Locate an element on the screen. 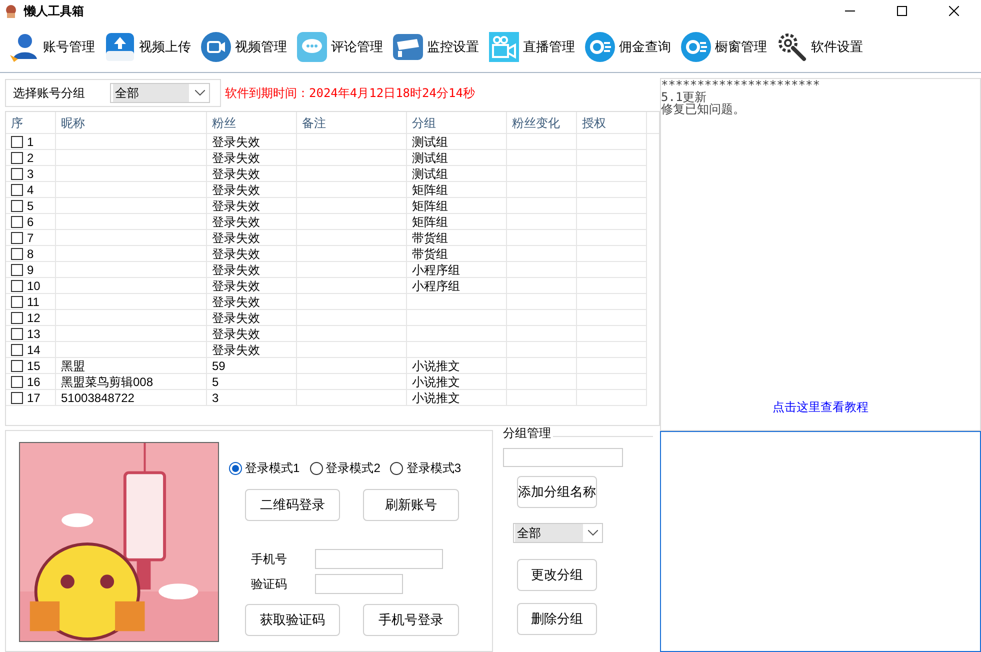 The image size is (981, 652). column-header: 授权 is located at coordinates (612, 122).